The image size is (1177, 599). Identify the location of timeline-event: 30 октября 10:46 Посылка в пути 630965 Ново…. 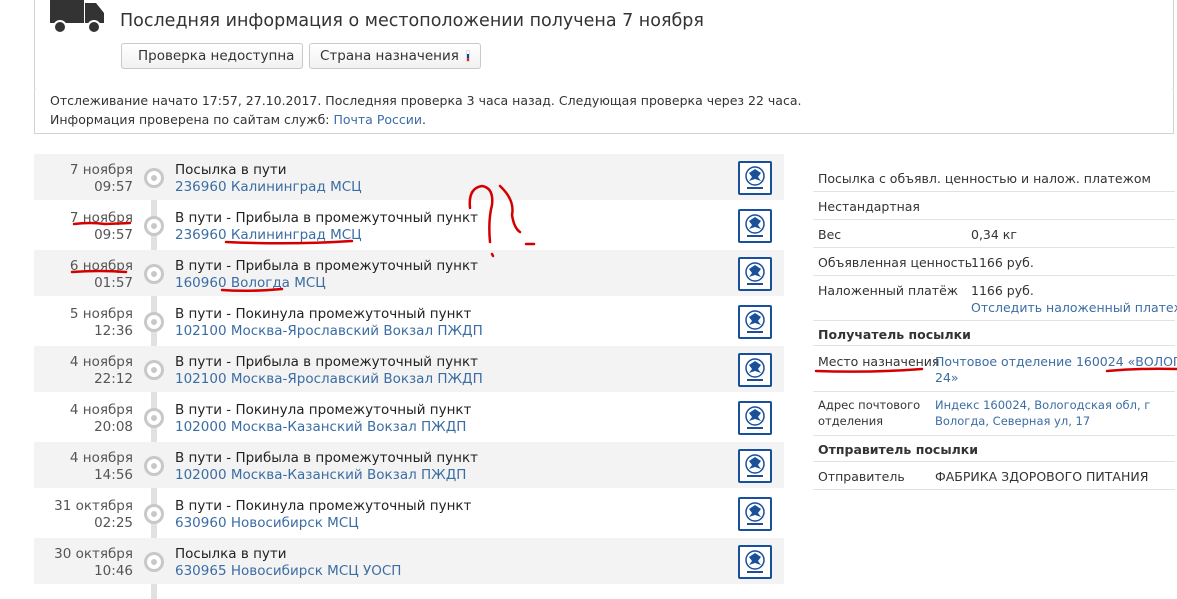
(409, 561).